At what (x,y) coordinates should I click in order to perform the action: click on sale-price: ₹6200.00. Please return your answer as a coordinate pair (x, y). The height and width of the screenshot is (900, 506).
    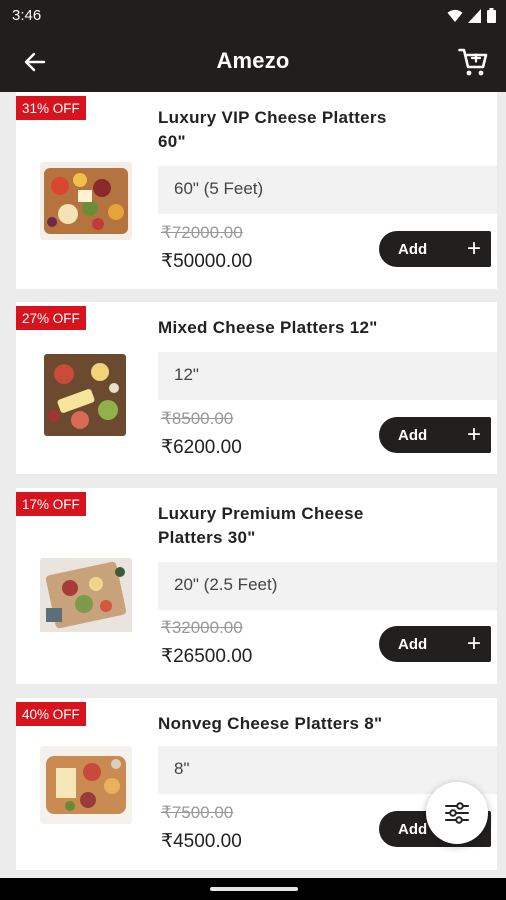
    Looking at the image, I should click on (201, 447).